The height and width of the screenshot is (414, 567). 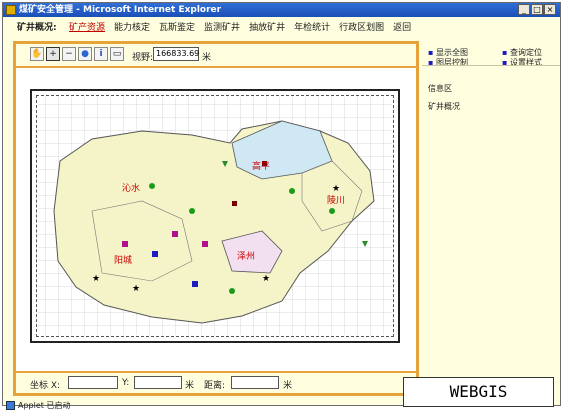 What do you see at coordinates (132, 28) in the screenshot?
I see `menu-item-capacity-check: 能力核定` at bounding box center [132, 28].